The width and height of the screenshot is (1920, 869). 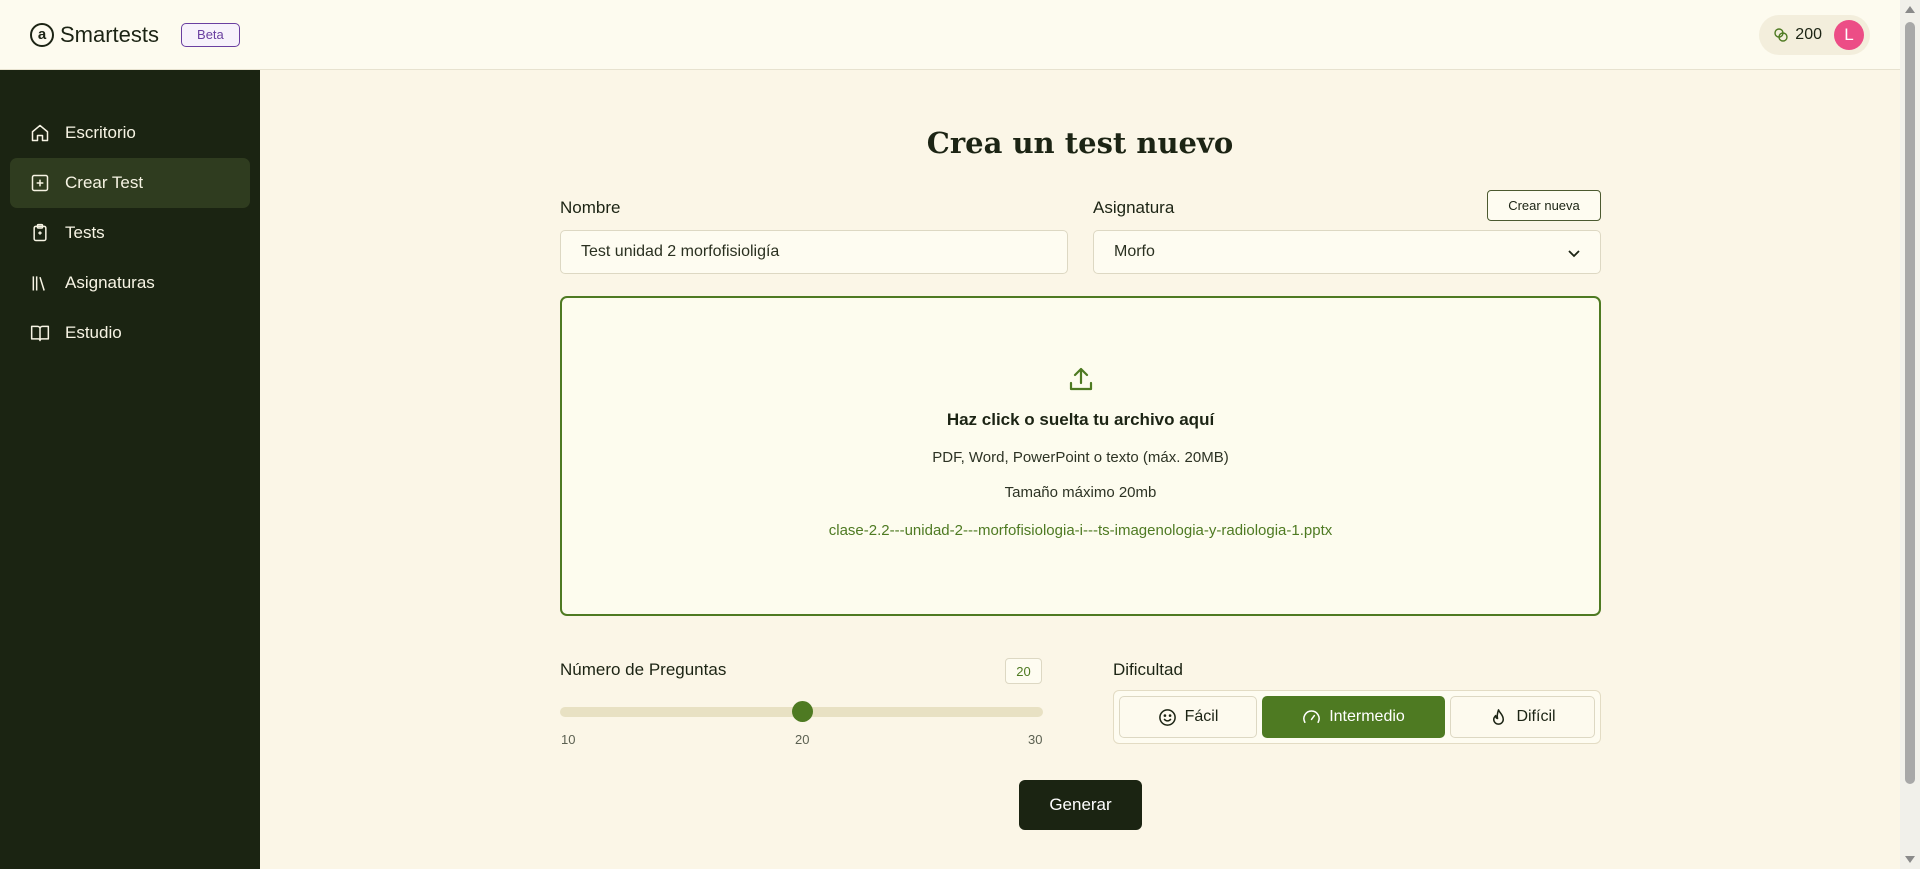 What do you see at coordinates (1910, 9) in the screenshot?
I see `scroll-up-arrow-icon` at bounding box center [1910, 9].